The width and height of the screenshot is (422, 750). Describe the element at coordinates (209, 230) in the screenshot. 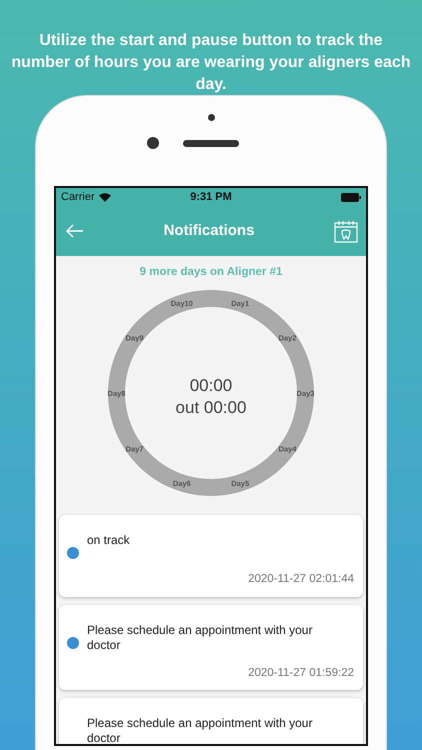

I see `nav-title: Notifications` at that location.